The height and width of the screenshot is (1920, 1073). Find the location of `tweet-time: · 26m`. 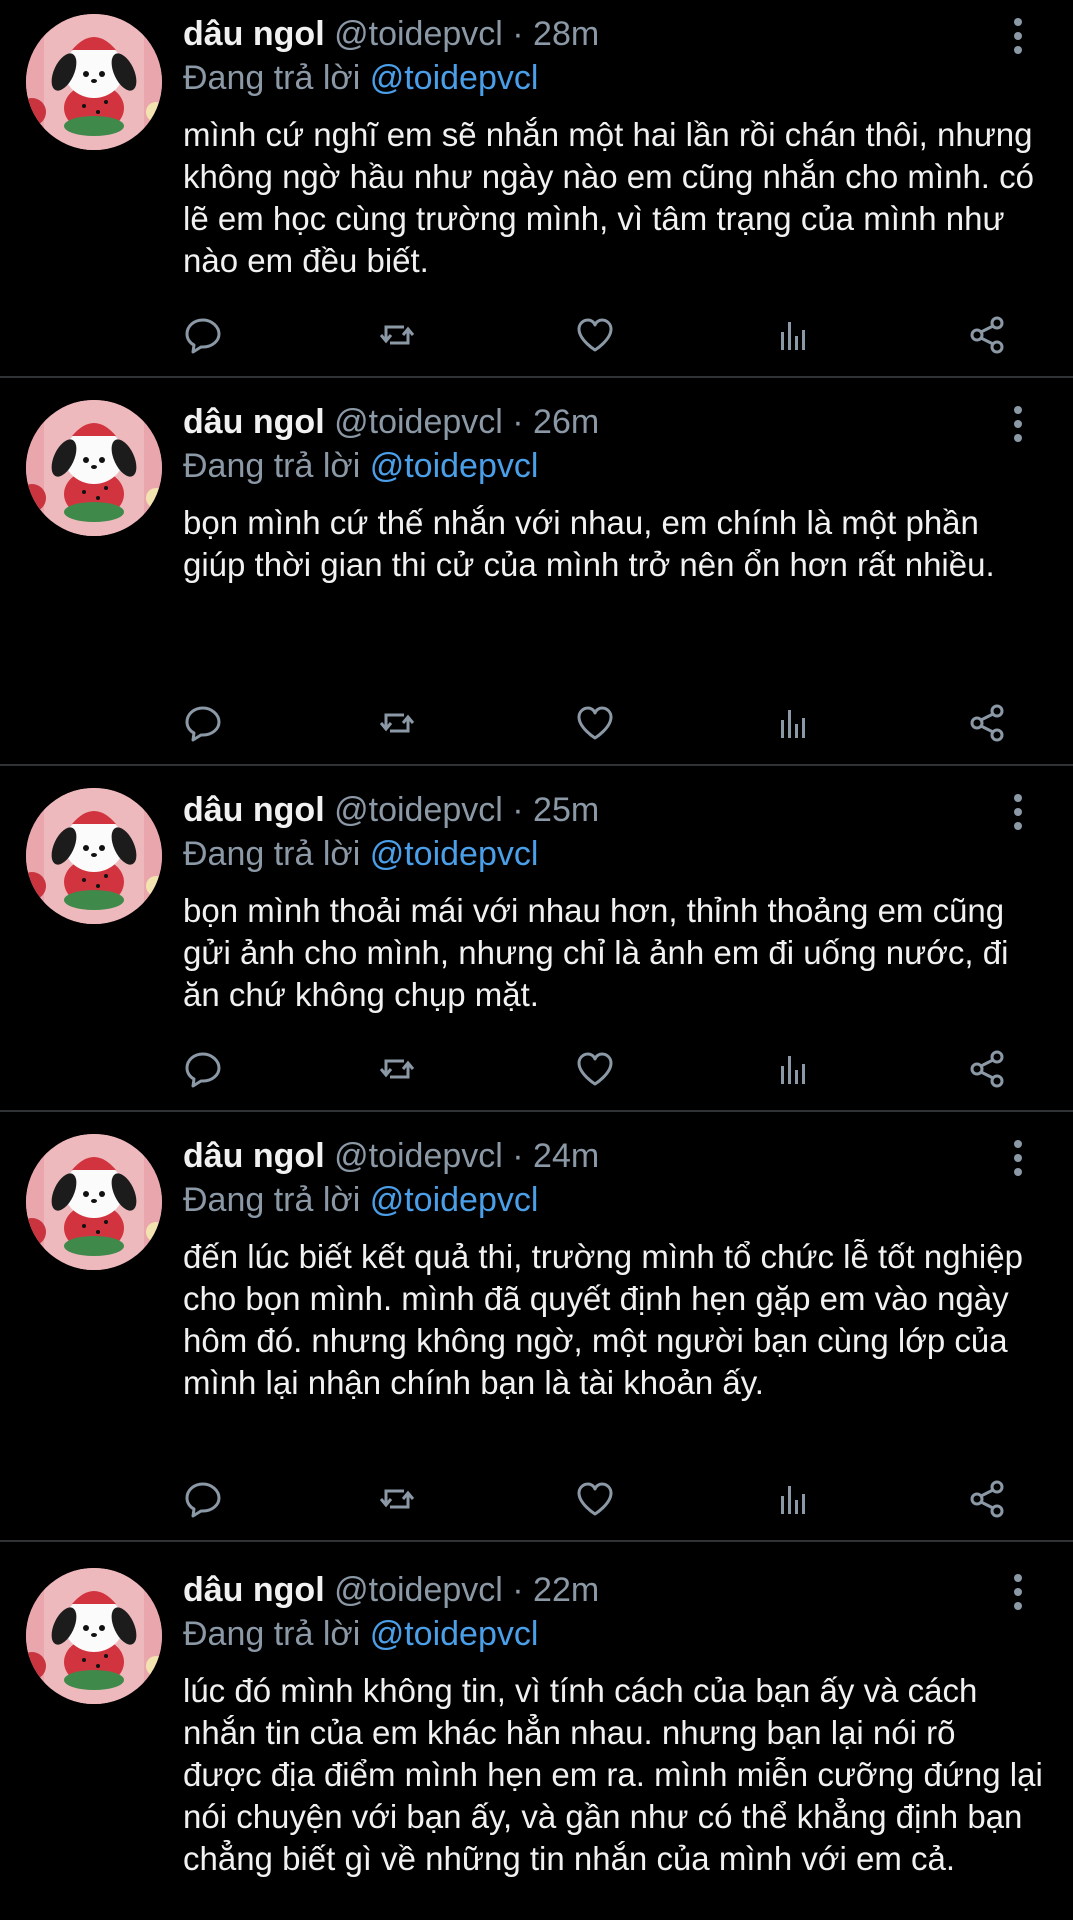

tweet-time: · 26m is located at coordinates (556, 422).